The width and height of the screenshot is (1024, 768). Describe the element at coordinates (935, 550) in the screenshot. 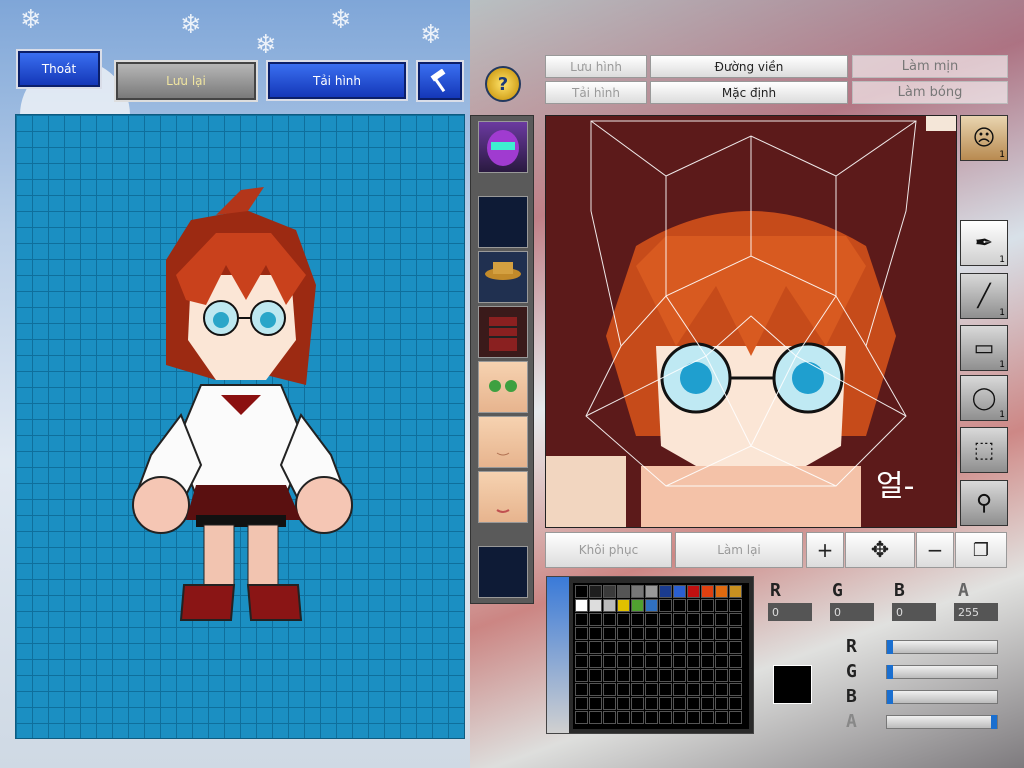

I see `minus-button: −` at that location.